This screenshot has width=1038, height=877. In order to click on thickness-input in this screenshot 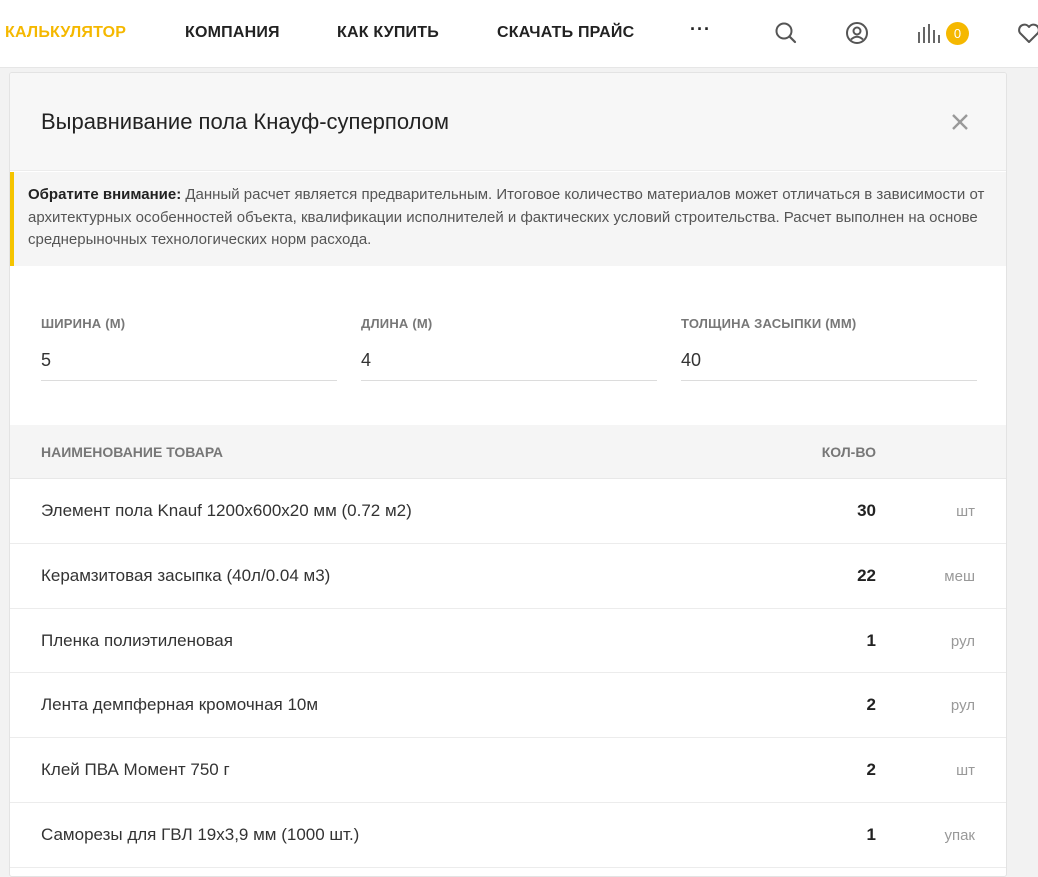, I will do `click(829, 361)`.